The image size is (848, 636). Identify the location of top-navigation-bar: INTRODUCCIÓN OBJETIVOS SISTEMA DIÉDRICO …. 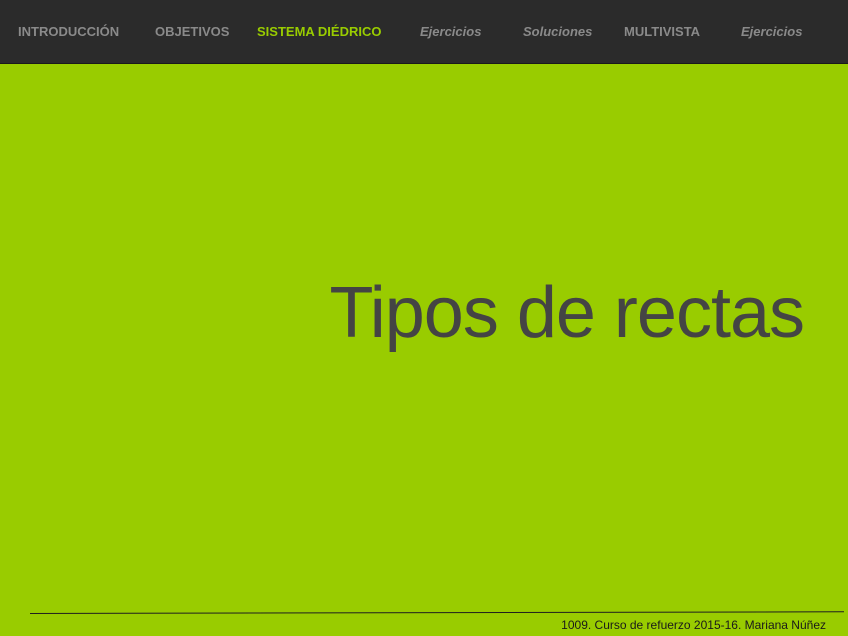
(424, 32).